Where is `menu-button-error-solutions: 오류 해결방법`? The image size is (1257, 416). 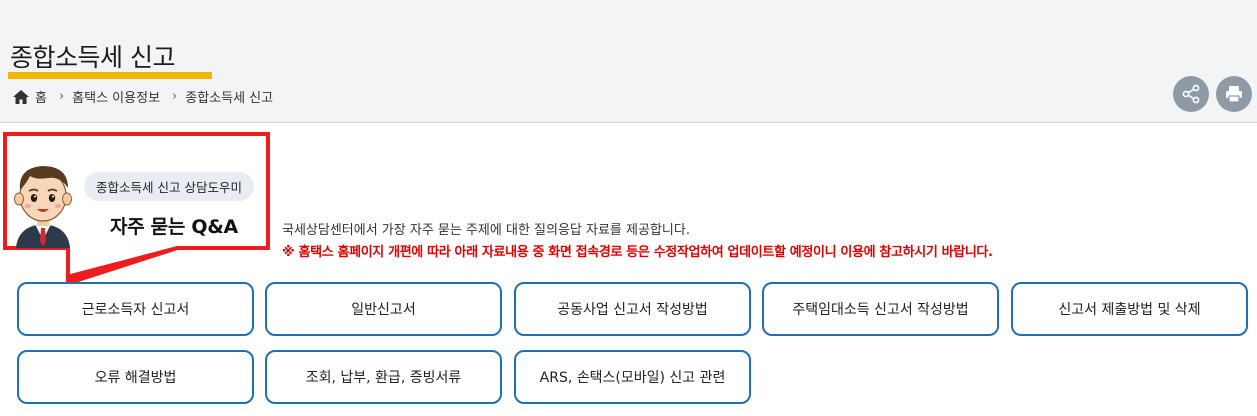 menu-button-error-solutions: 오류 해결방법 is located at coordinates (135, 377).